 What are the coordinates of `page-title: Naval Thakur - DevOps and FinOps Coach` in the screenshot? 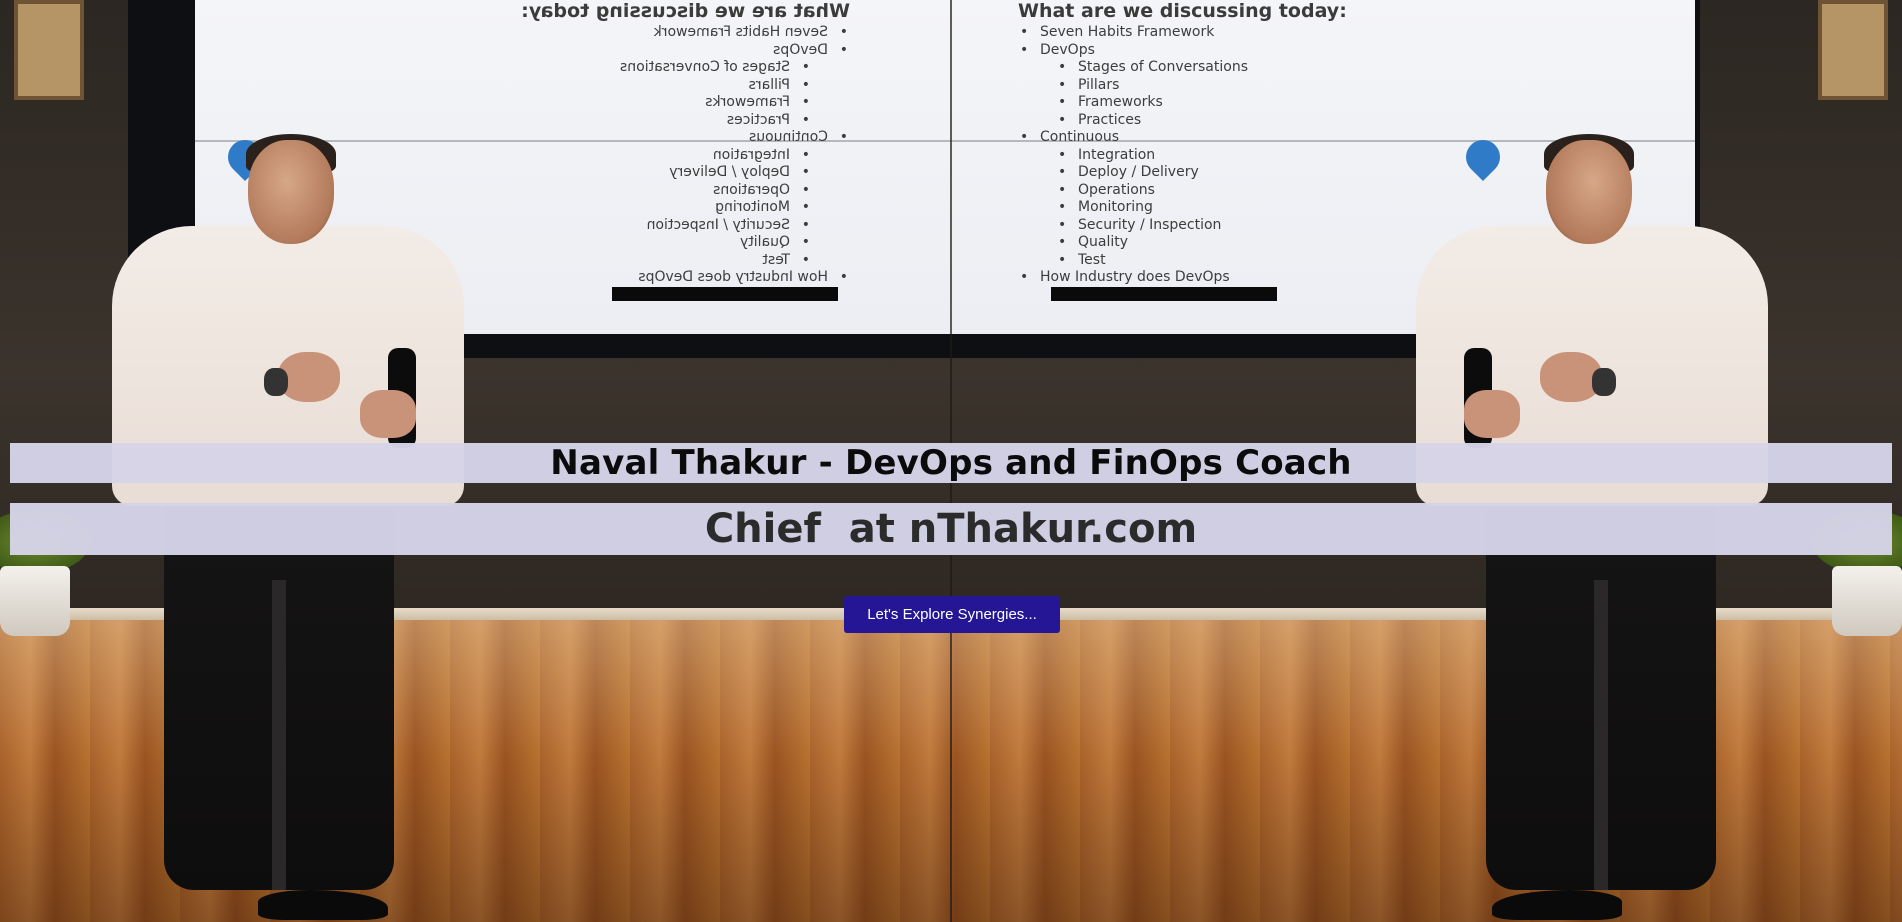 It's located at (951, 463).